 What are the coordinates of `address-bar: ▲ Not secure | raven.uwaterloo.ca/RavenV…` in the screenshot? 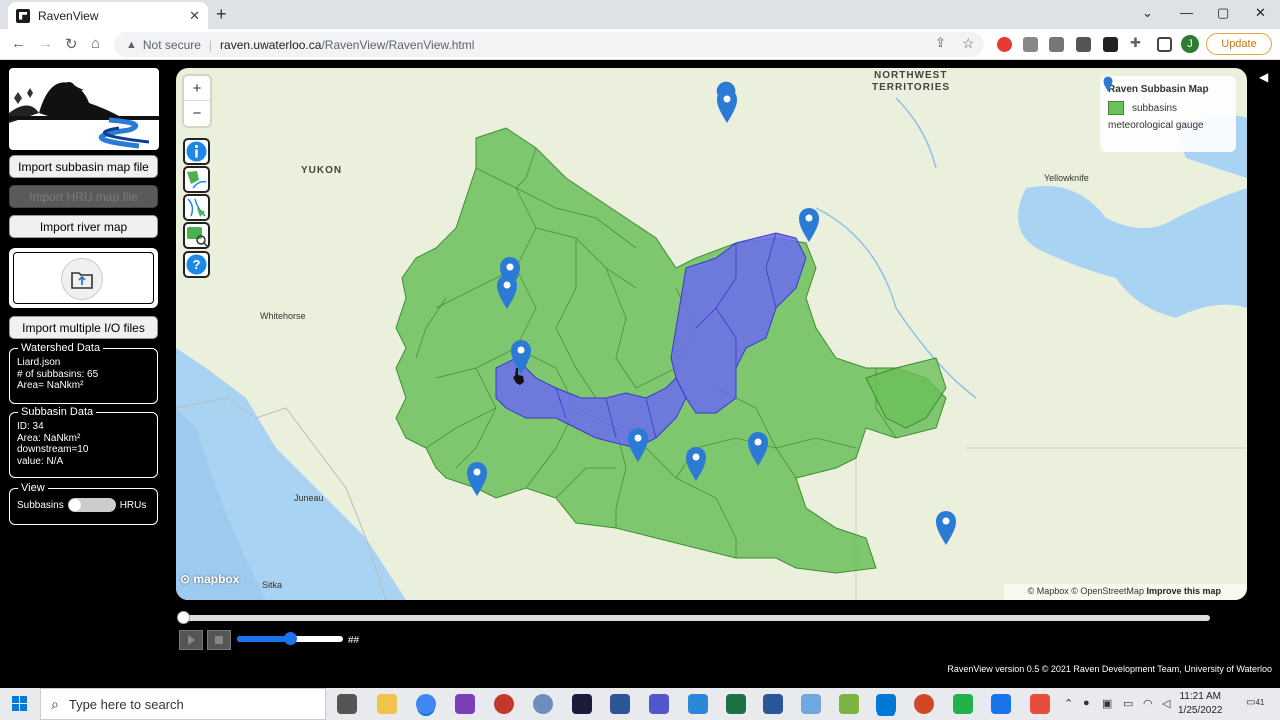 It's located at (549, 44).